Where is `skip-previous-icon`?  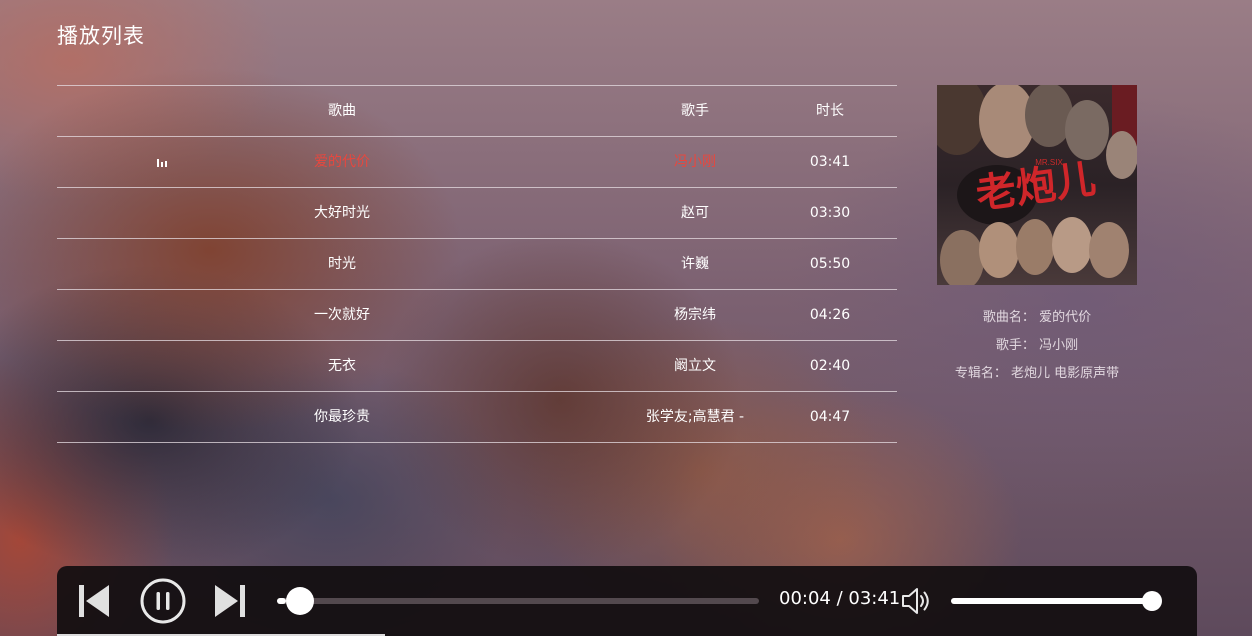 skip-previous-icon is located at coordinates (94, 601).